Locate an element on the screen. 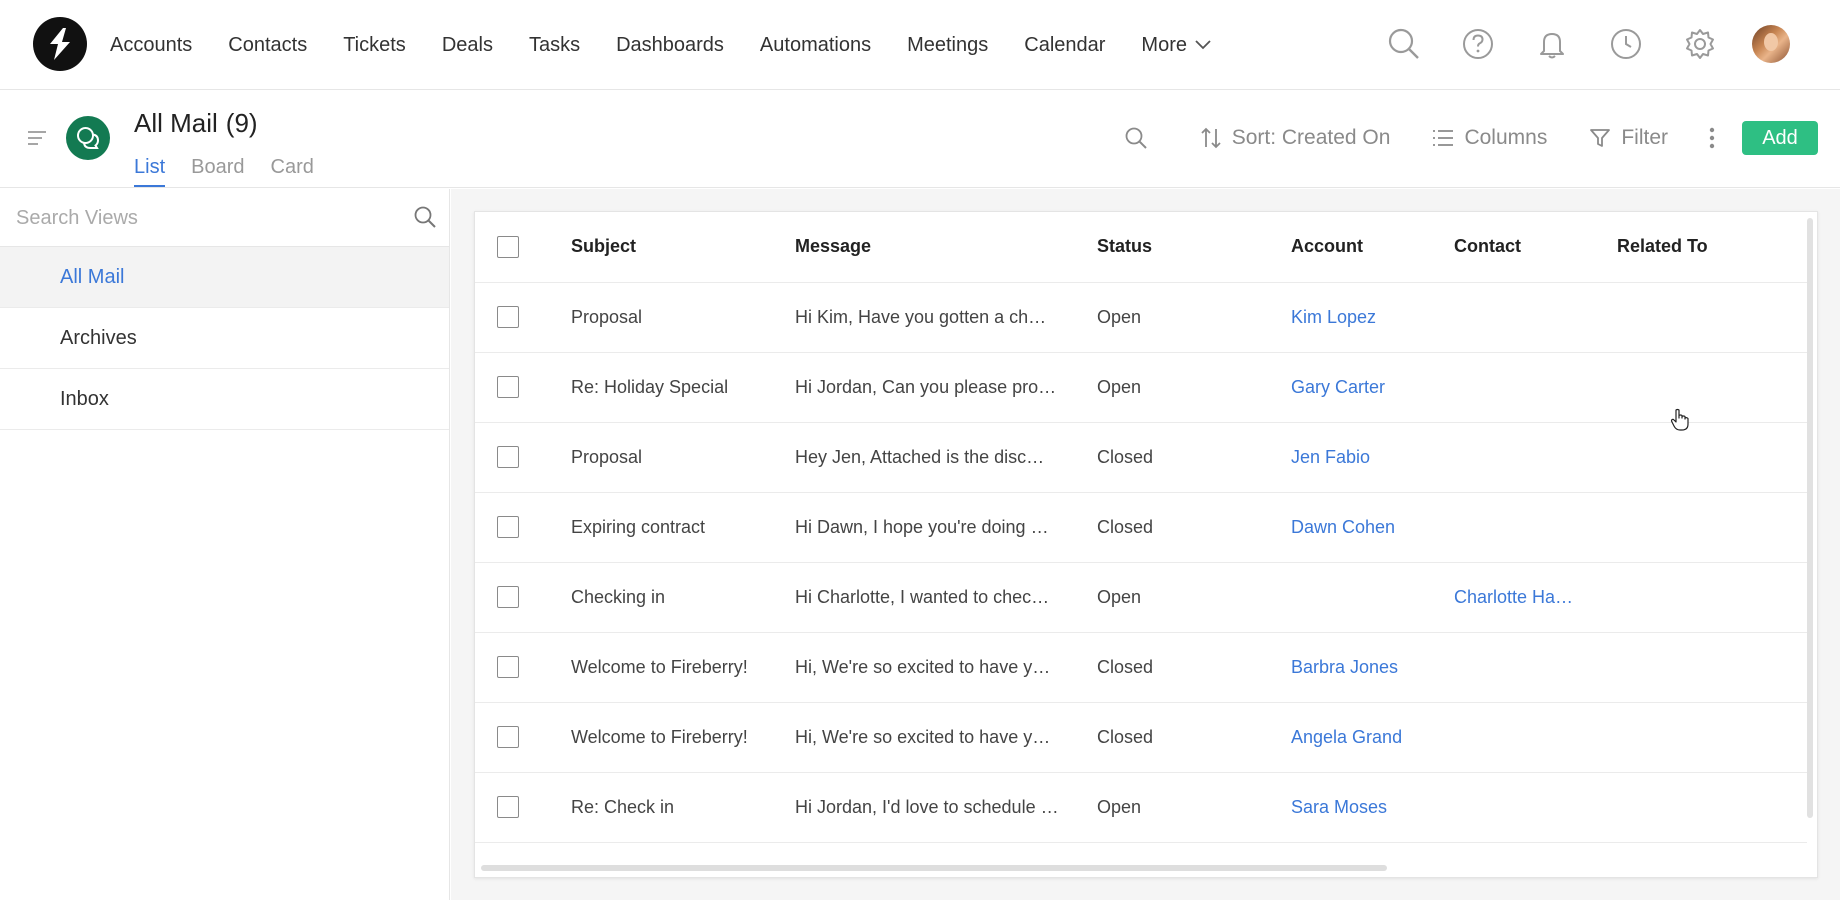 This screenshot has height=900, width=1840. list-search-button is located at coordinates (1141, 138).